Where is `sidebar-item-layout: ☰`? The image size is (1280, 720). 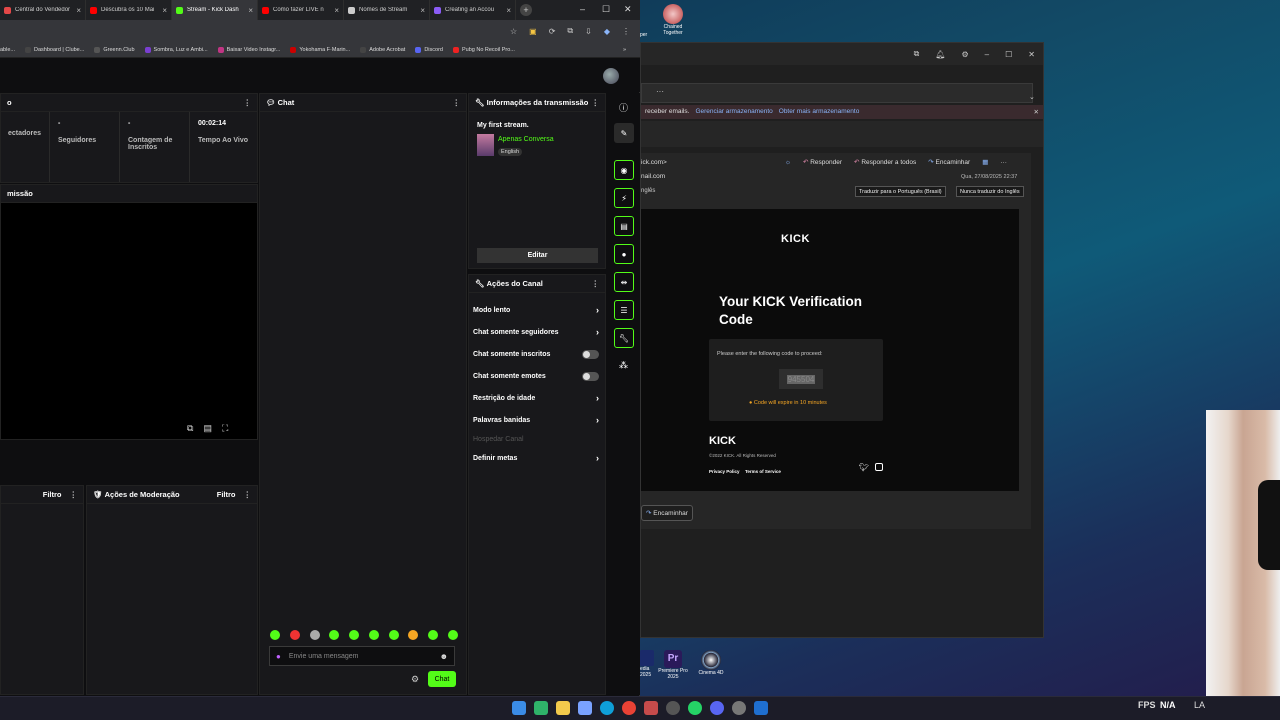
sidebar-item-layout: ☰ is located at coordinates (624, 310).